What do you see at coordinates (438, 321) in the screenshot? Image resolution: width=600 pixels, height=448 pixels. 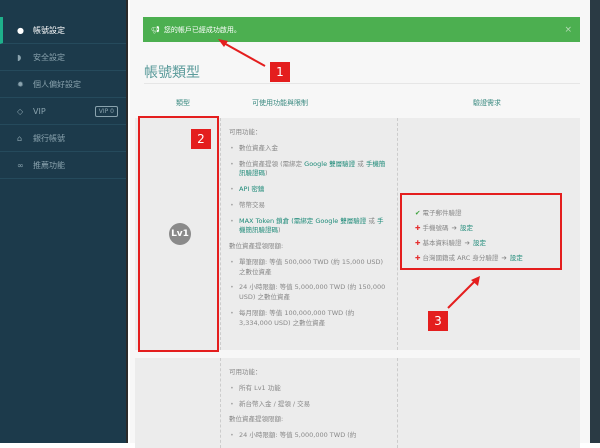 I see `annotation-label-3: 3` at bounding box center [438, 321].